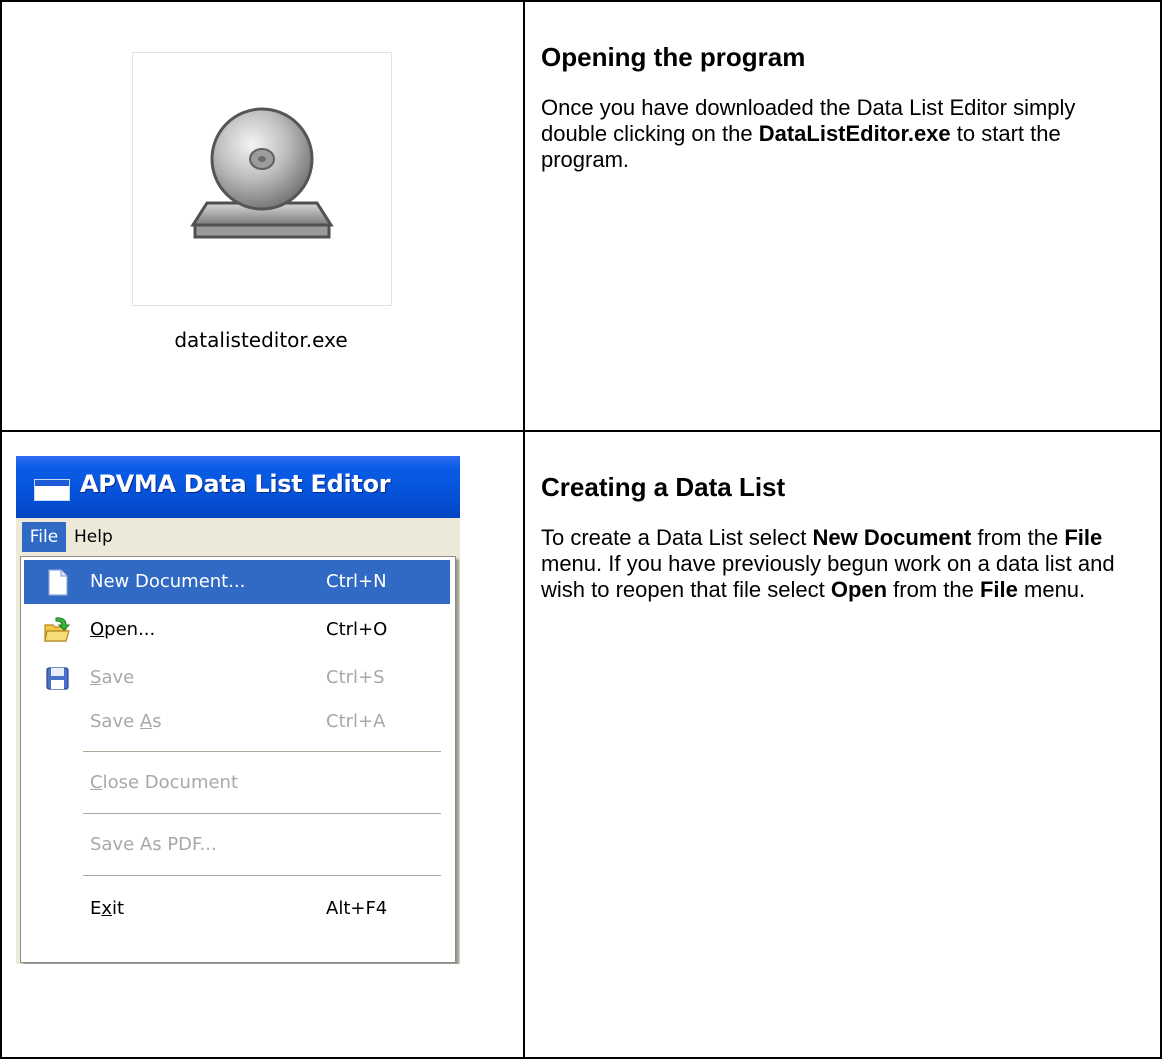 The width and height of the screenshot is (1162, 1059). Describe the element at coordinates (237, 678) in the screenshot. I see `menu-item-save: Save Ctrl+S` at that location.